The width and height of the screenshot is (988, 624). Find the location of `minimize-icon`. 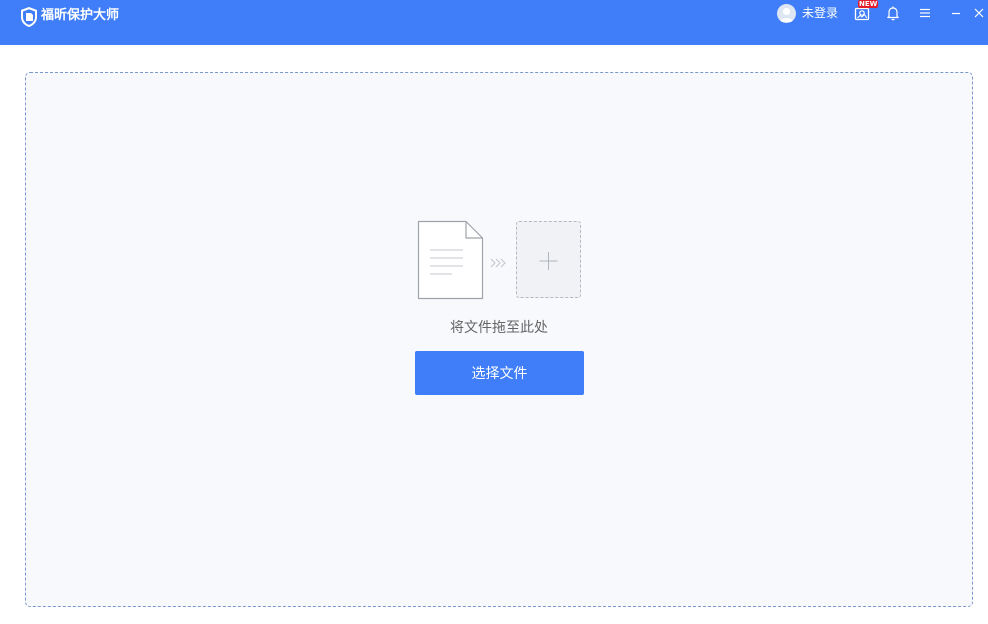

minimize-icon is located at coordinates (956, 13).